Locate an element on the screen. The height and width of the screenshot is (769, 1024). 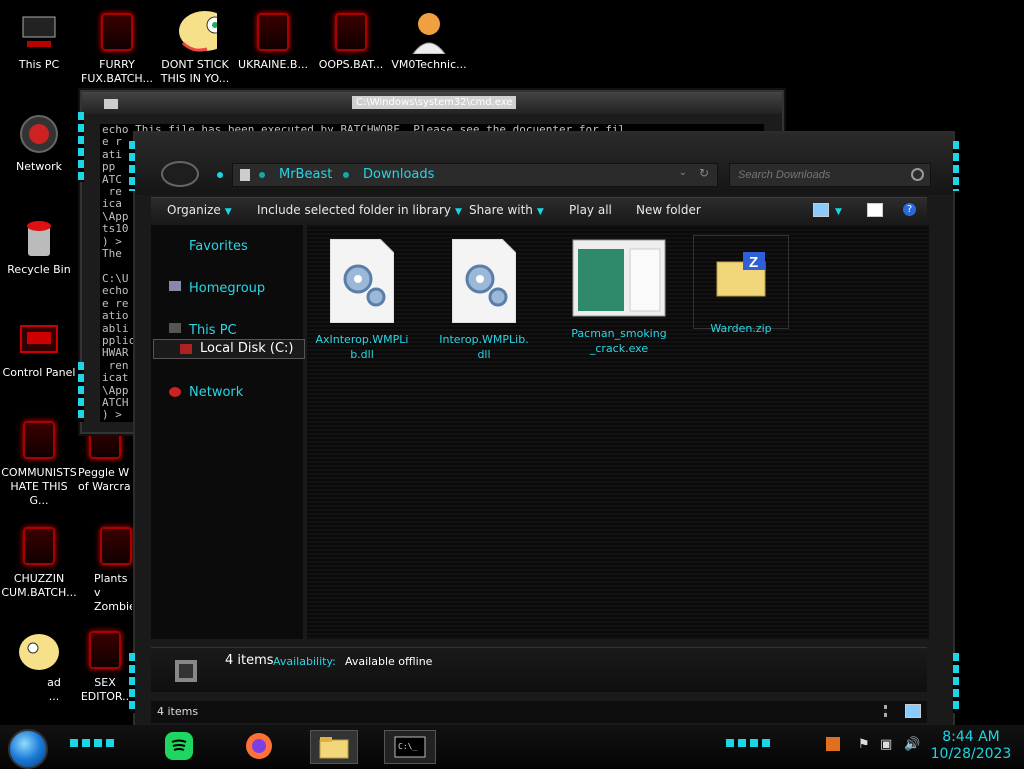
action-center-flag-icon: ⚑ is located at coordinates (864, 744).